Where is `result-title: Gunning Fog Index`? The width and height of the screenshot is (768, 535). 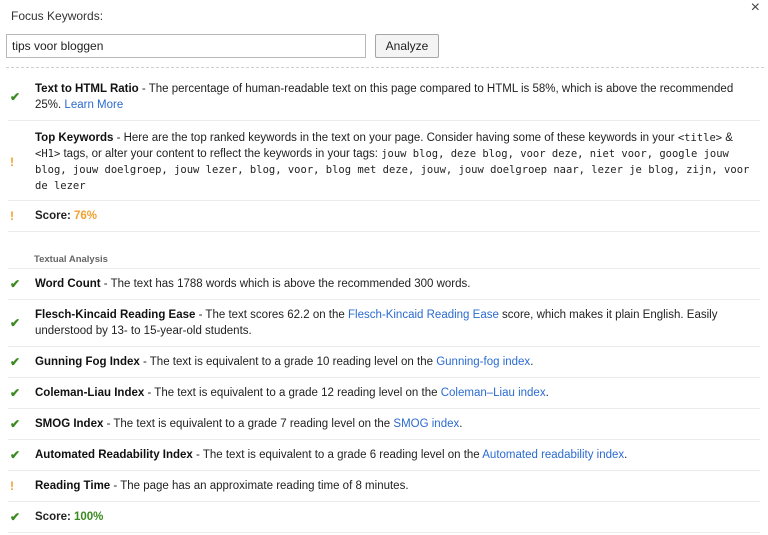
result-title: Gunning Fog Index is located at coordinates (87, 362).